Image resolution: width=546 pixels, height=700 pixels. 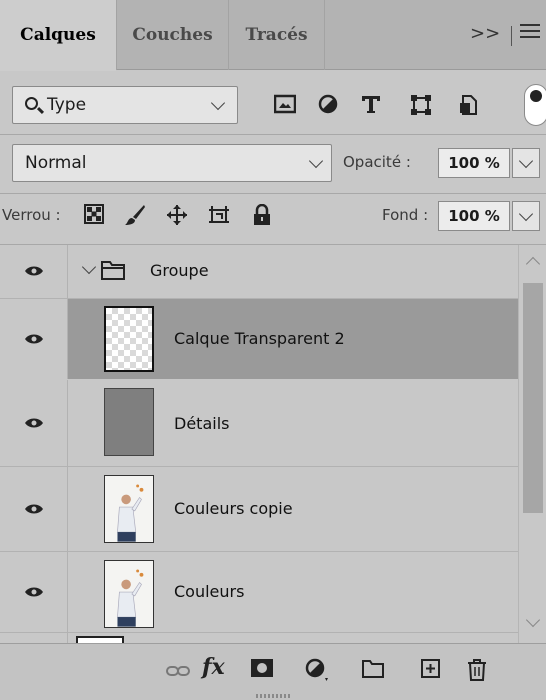 What do you see at coordinates (58, 35) in the screenshot?
I see `tab-calques: Calques` at bounding box center [58, 35].